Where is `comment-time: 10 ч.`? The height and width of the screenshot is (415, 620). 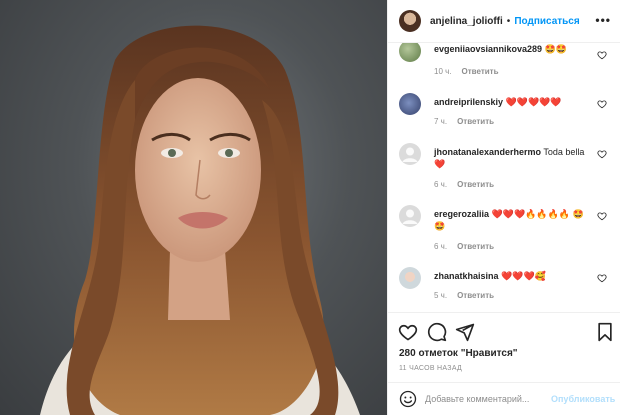
comment-time: 10 ч. is located at coordinates (443, 71).